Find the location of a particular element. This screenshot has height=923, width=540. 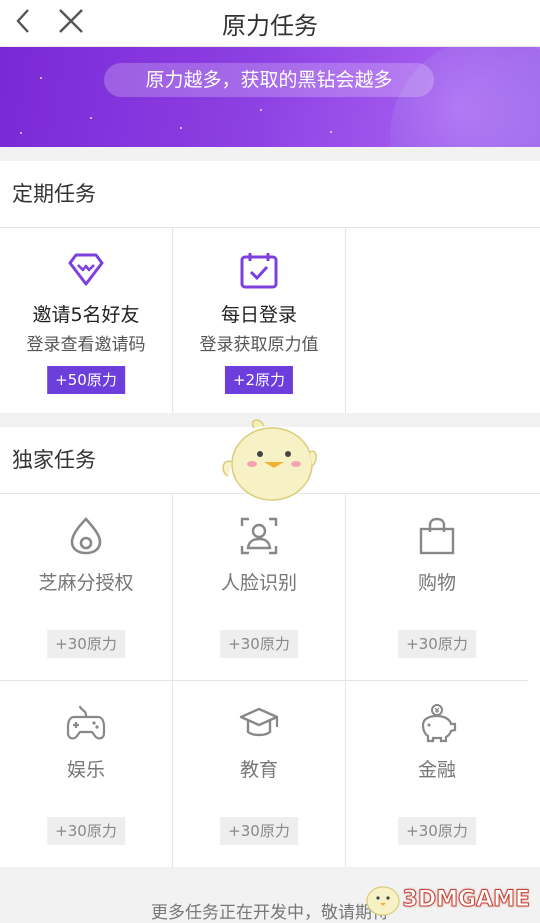

task-name: 购物 is located at coordinates (436, 583).